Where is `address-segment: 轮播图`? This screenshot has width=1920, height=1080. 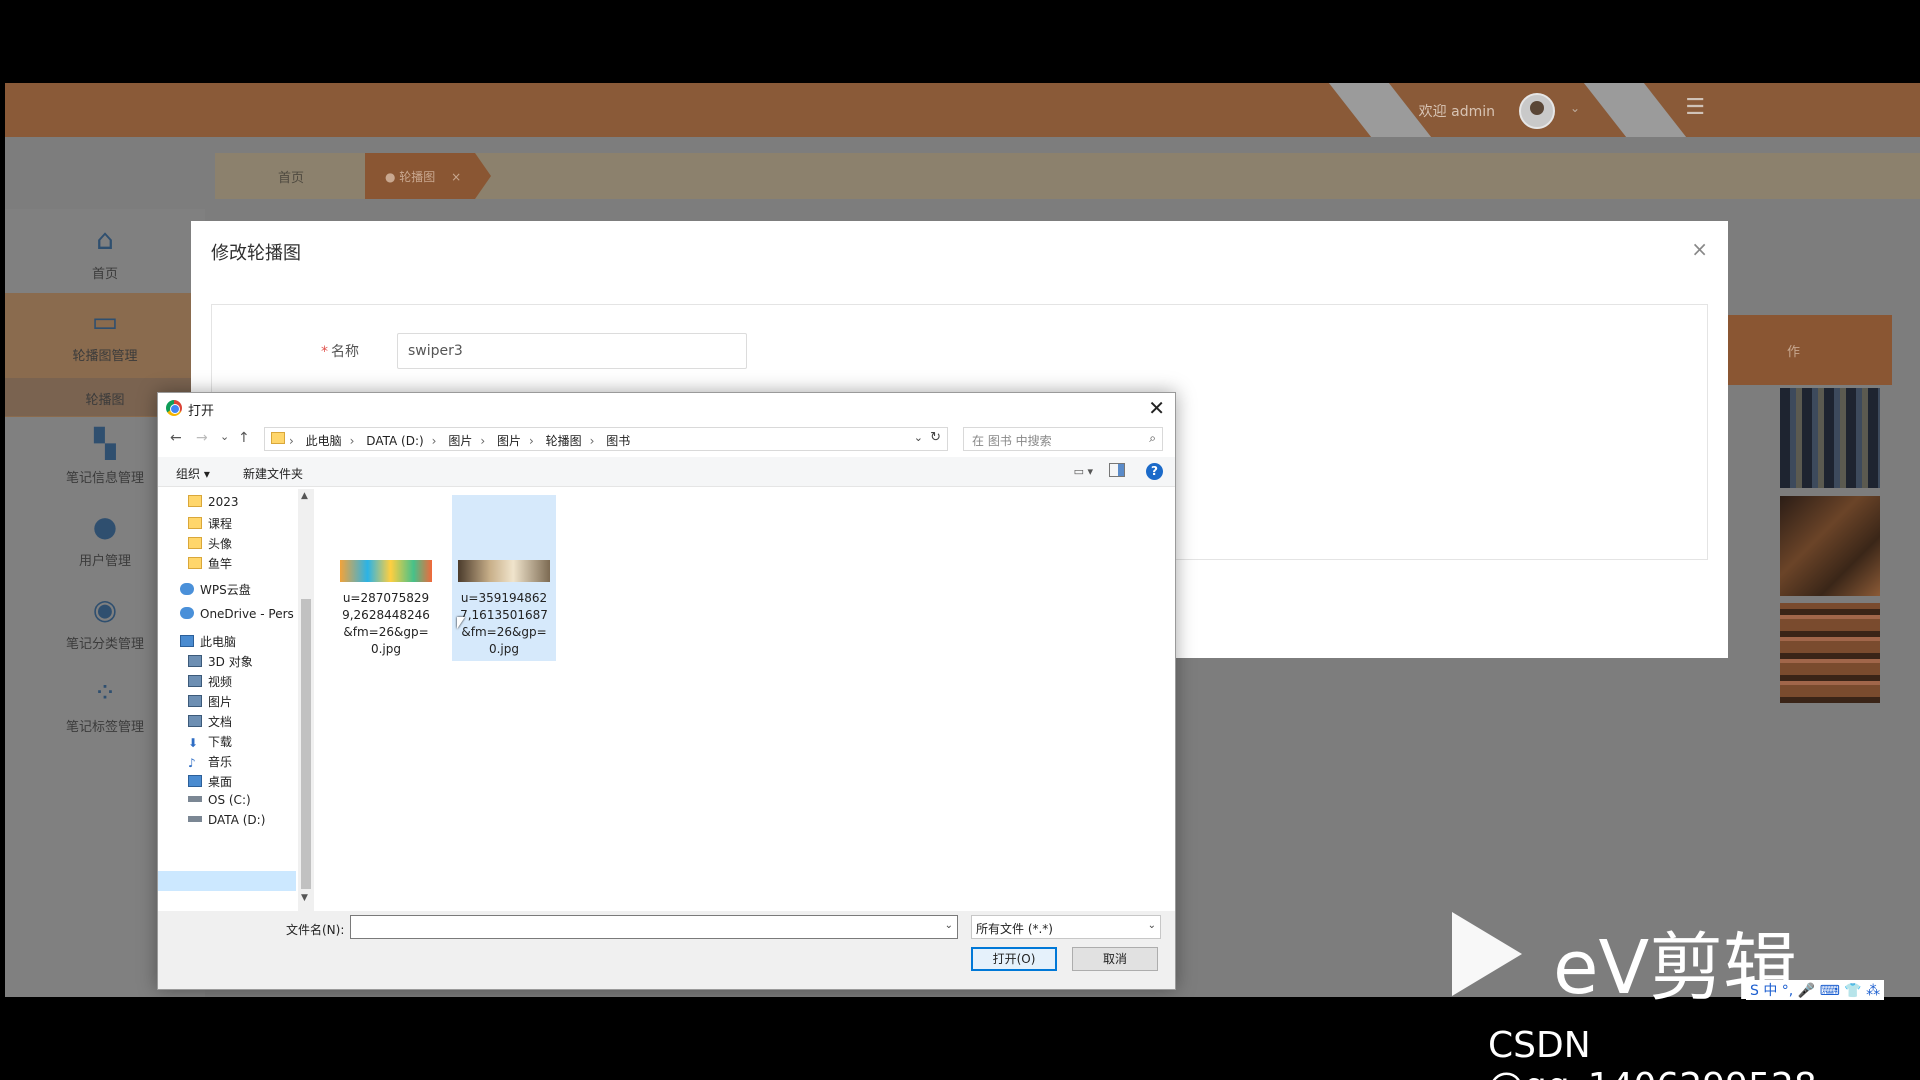
address-segment: 轮播图 is located at coordinates (564, 441).